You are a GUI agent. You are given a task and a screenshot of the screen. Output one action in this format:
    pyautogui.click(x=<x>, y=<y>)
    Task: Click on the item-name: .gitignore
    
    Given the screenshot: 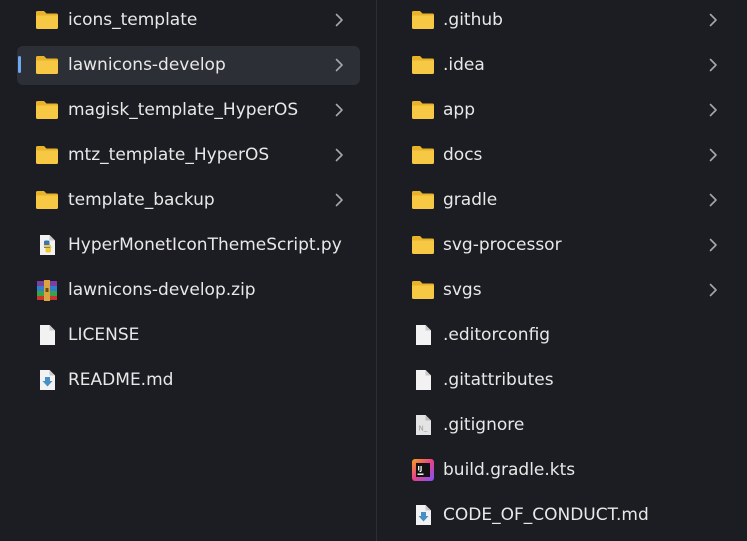 What is the action you would take?
    pyautogui.click(x=484, y=425)
    